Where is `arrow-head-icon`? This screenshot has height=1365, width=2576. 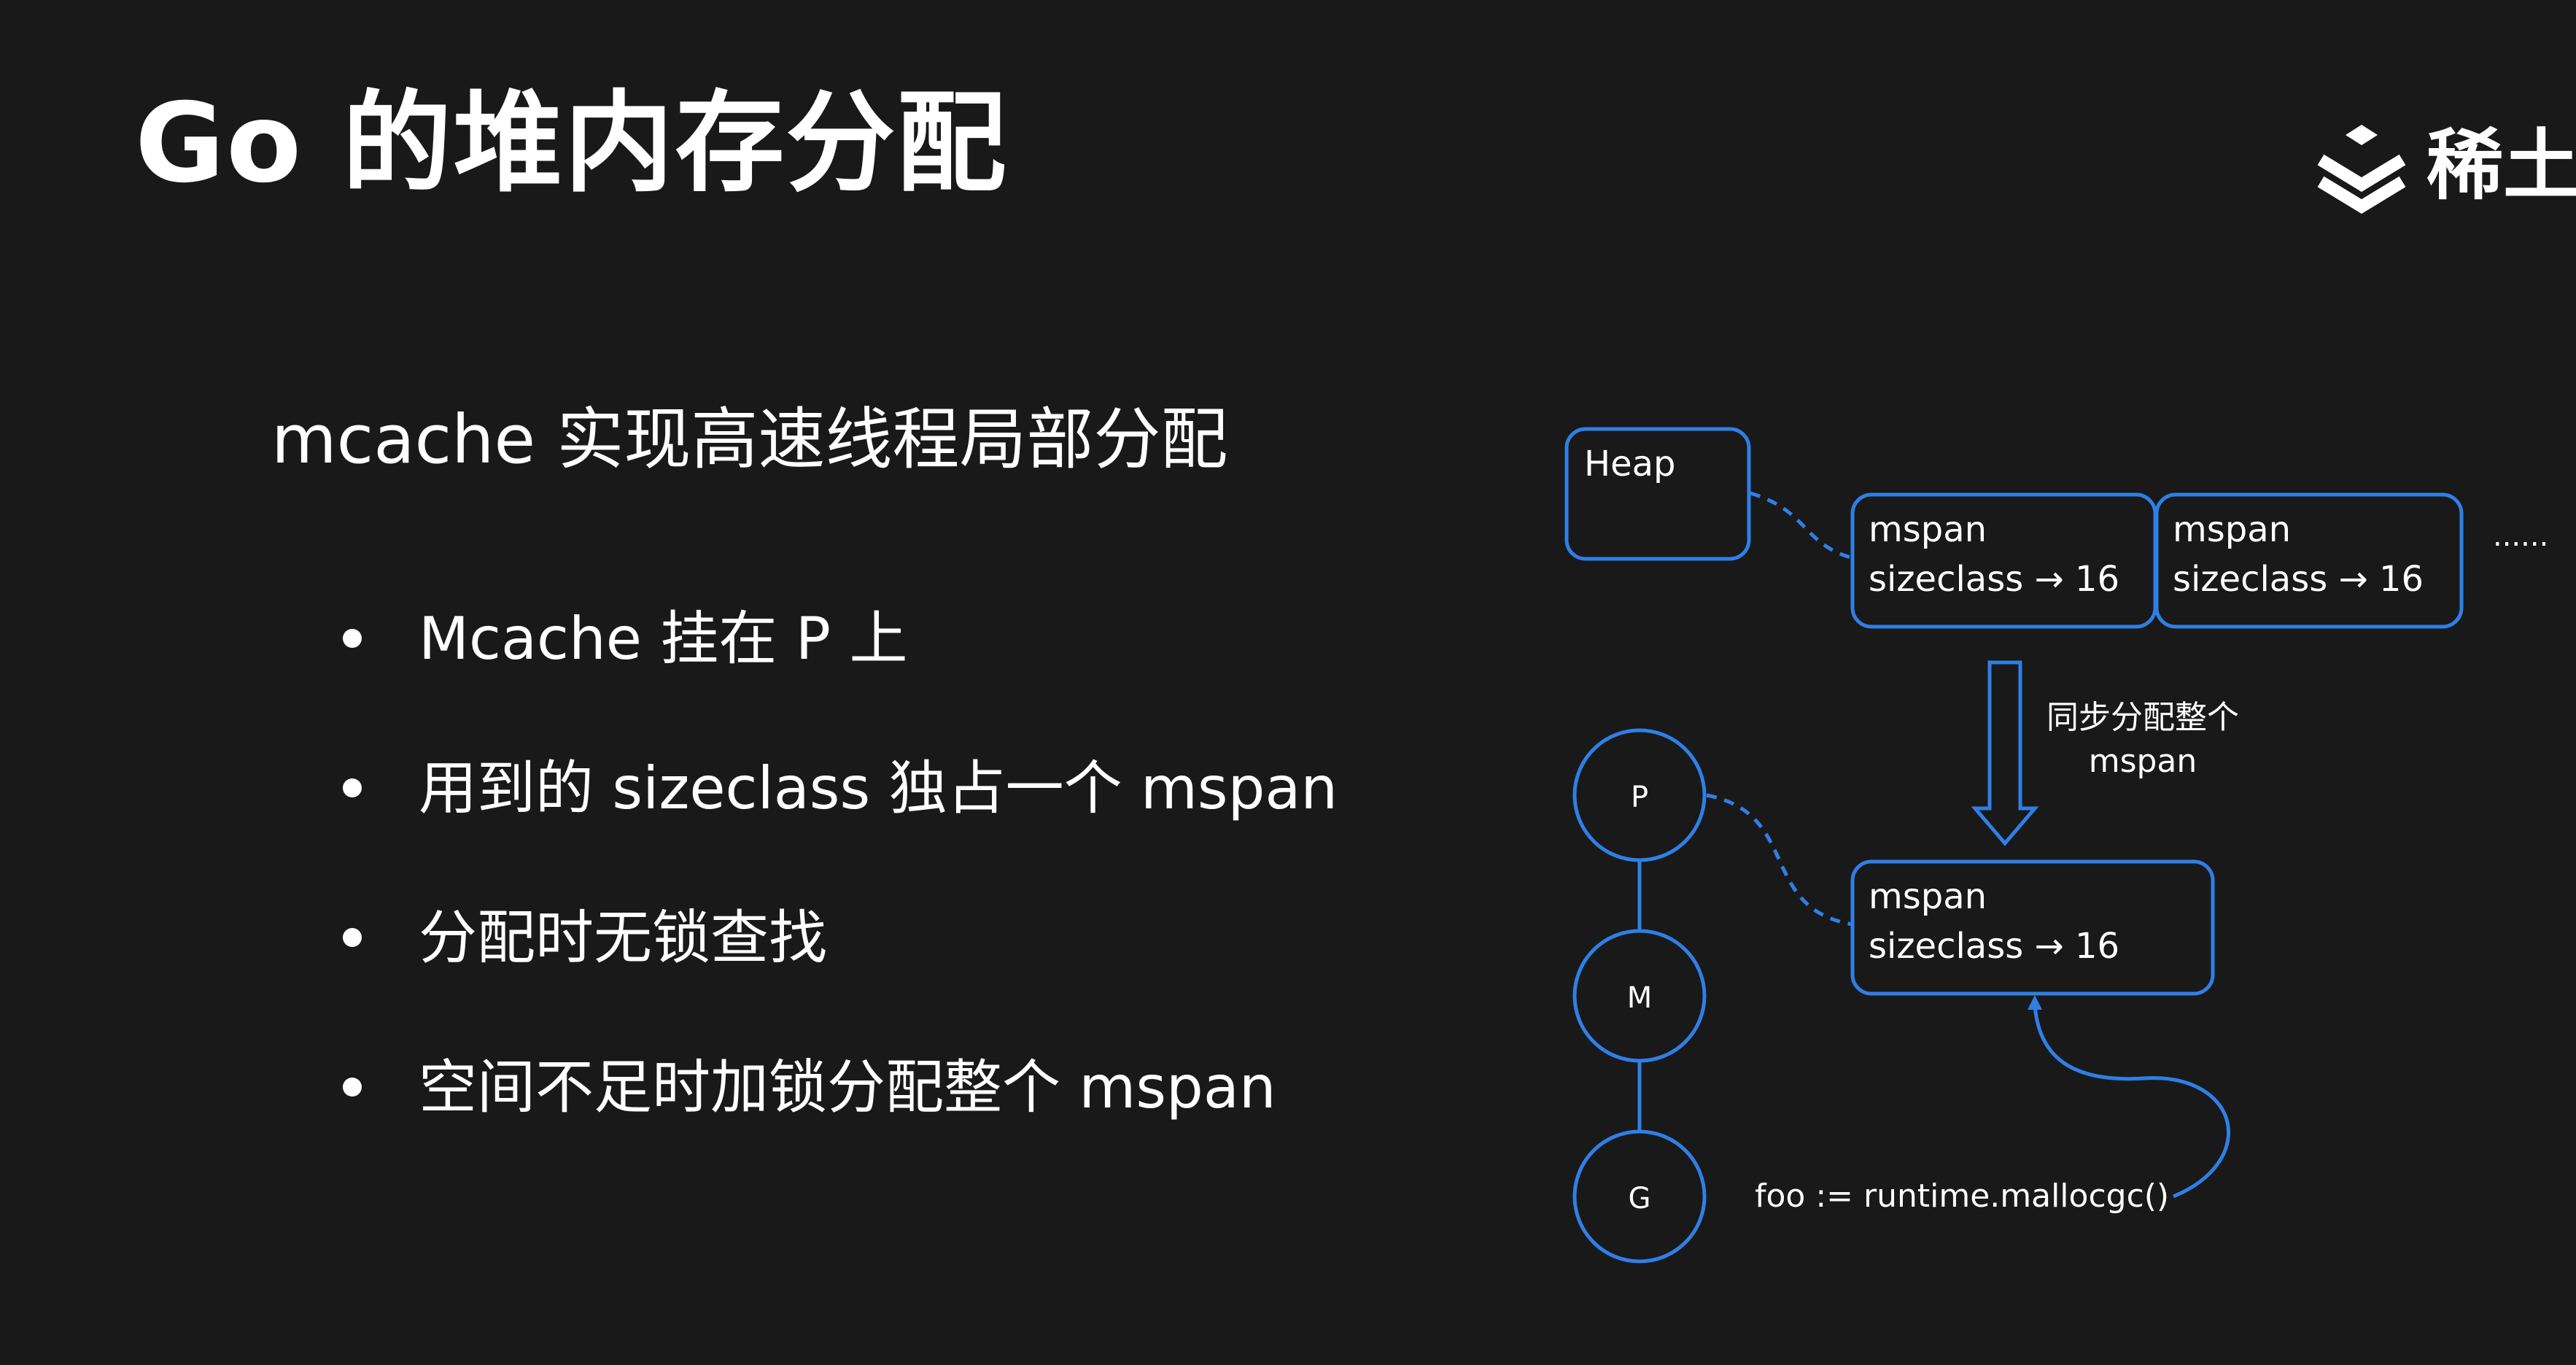
arrow-head-icon is located at coordinates (2035, 1002).